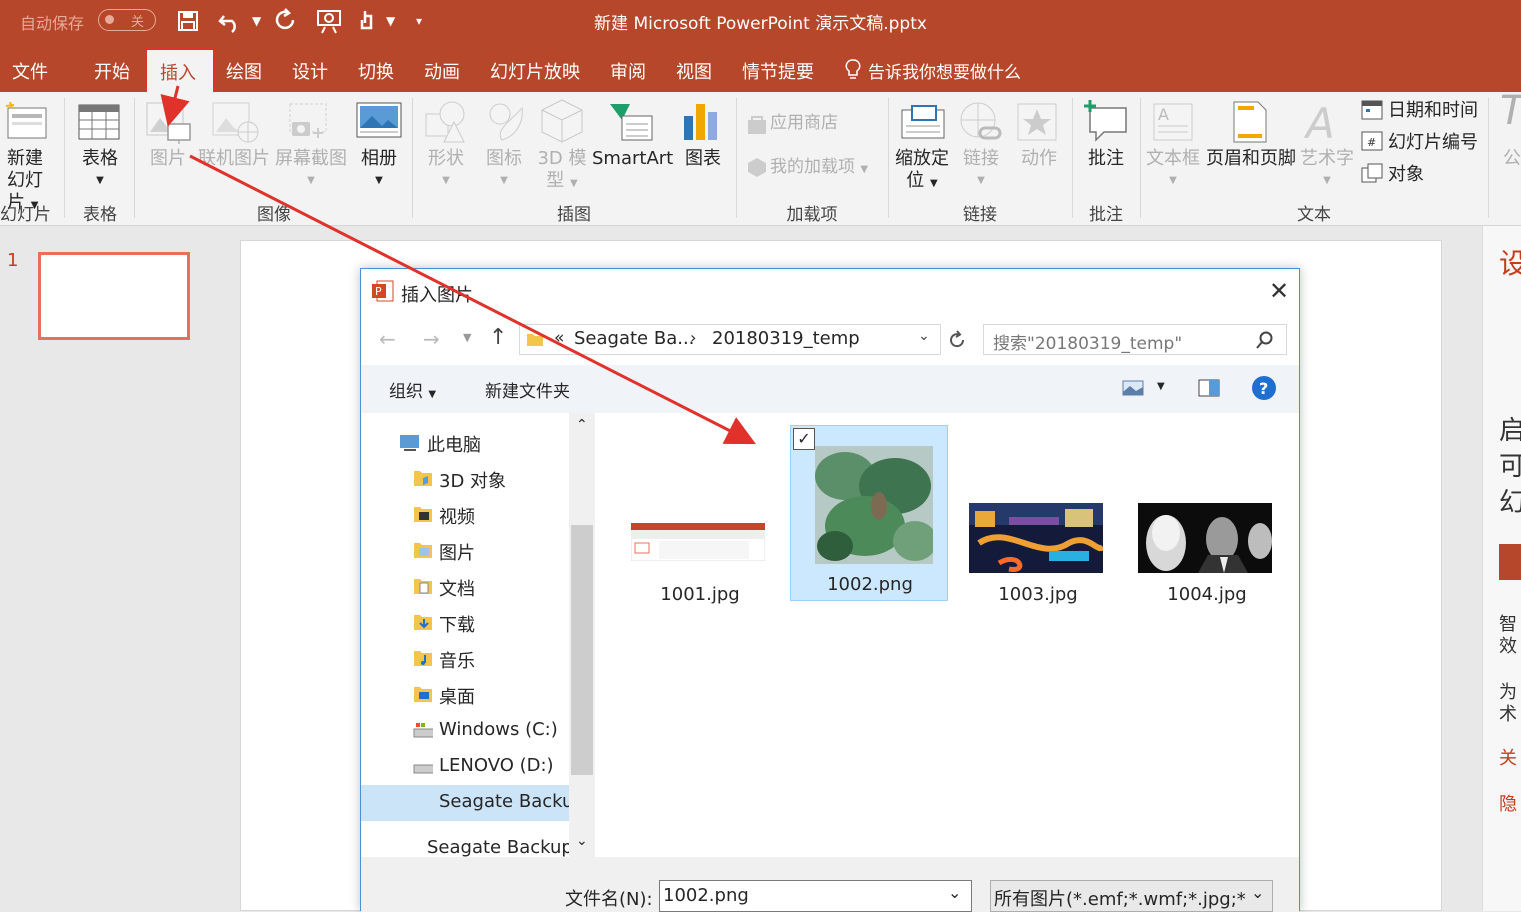 The height and width of the screenshot is (912, 1521). I want to click on tab-view: 视图, so click(694, 71).